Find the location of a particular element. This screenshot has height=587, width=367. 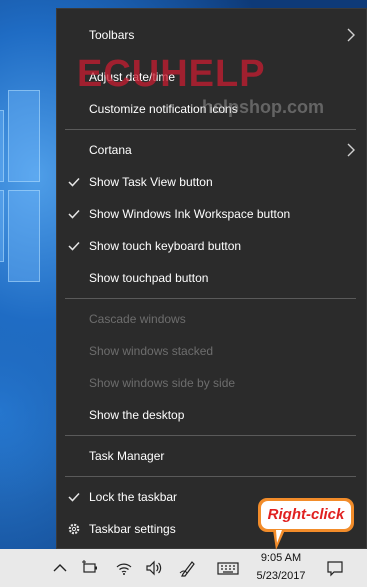

battery-plug-icon is located at coordinates (90, 568).